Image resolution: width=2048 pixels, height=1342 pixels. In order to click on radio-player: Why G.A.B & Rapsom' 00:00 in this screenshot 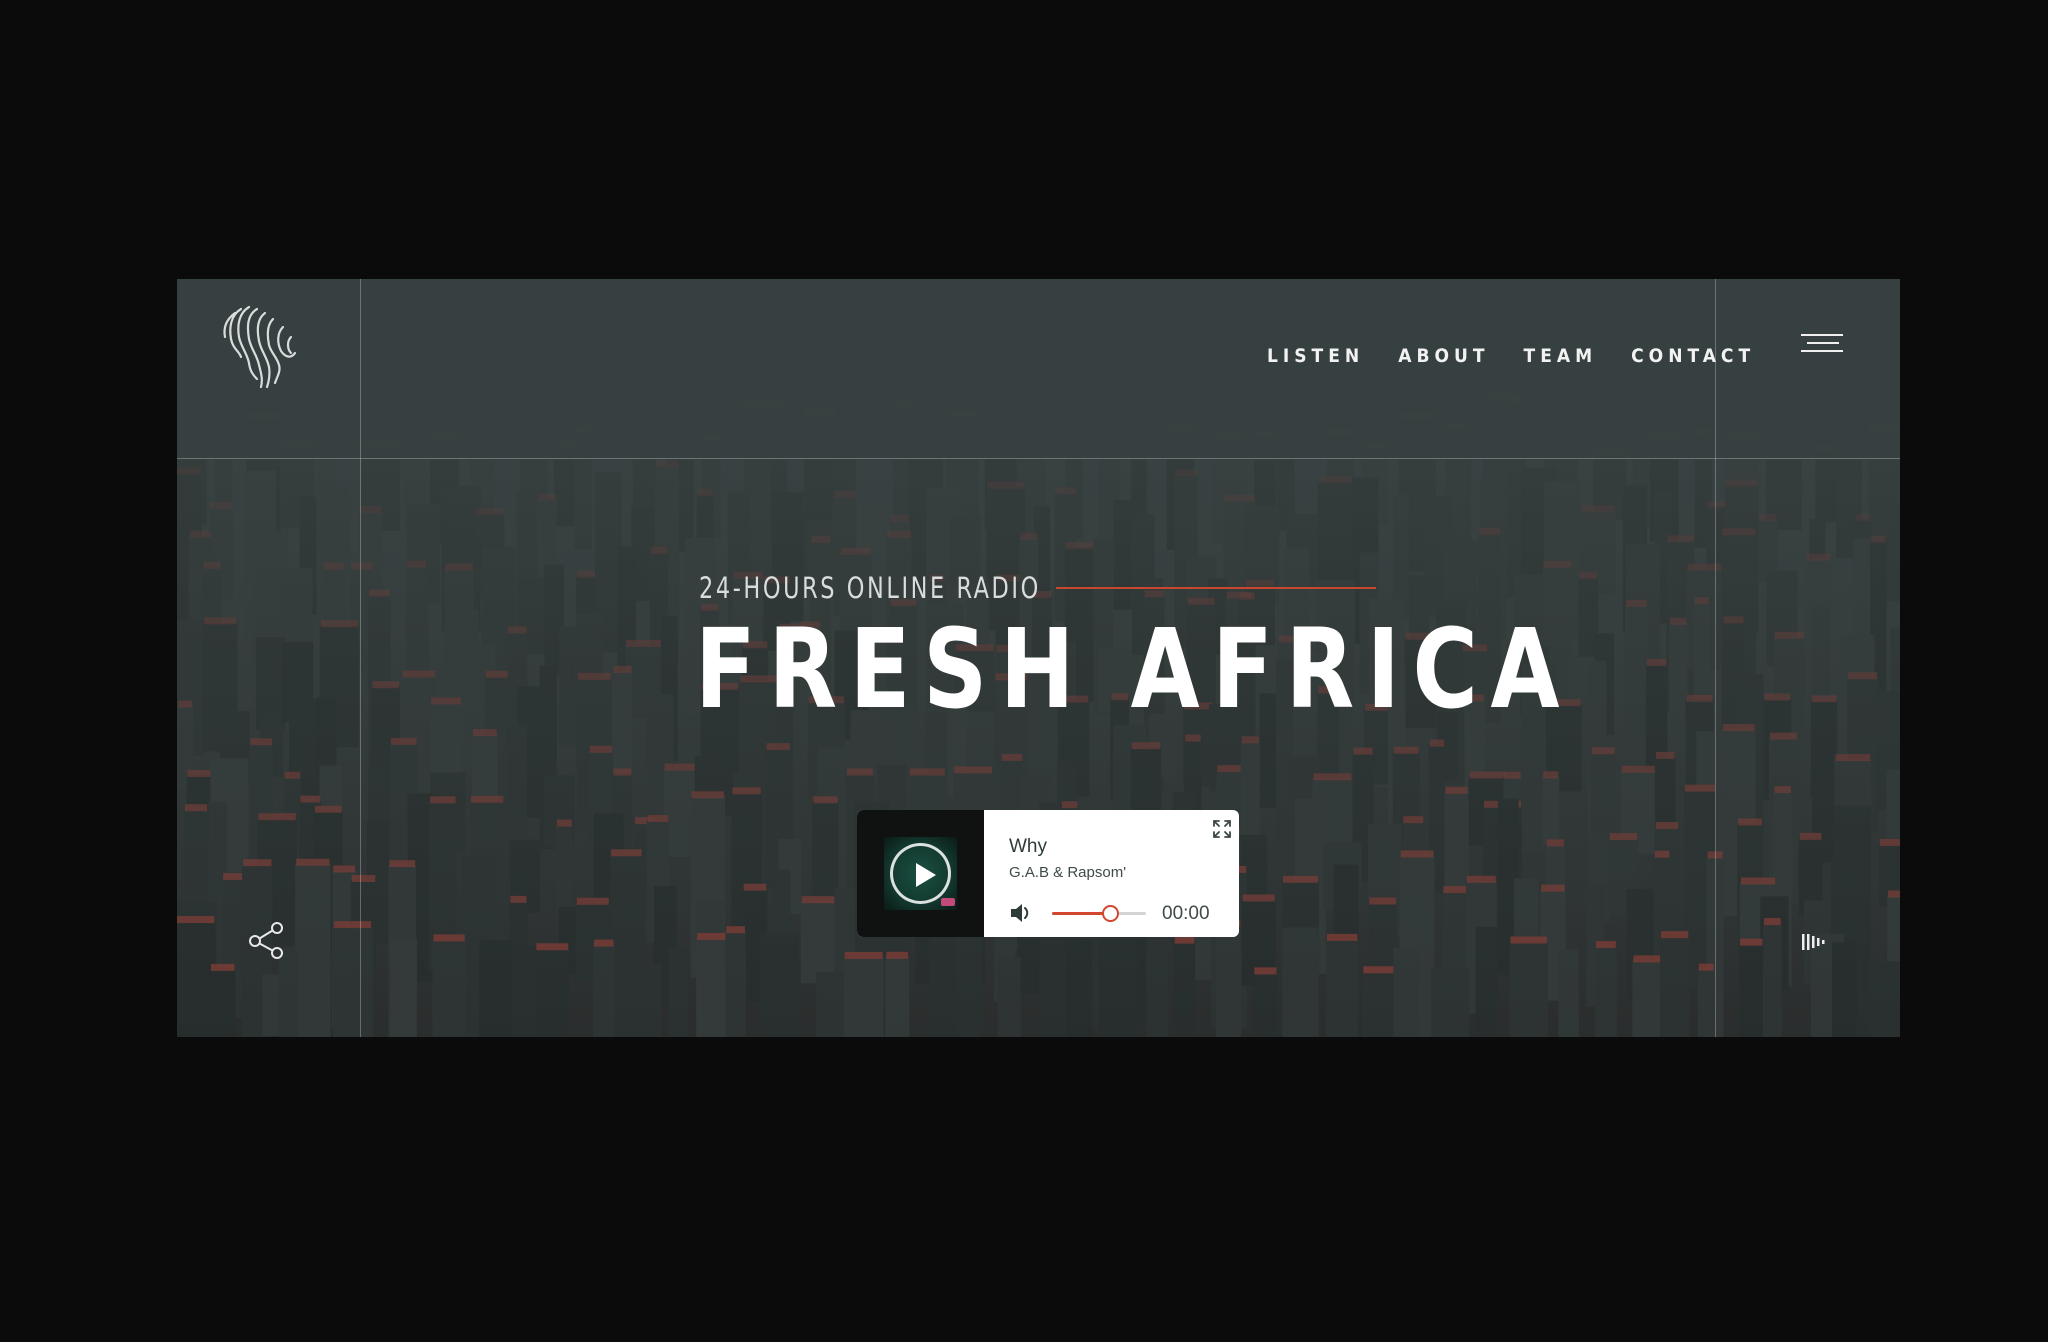, I will do `click(1048, 873)`.